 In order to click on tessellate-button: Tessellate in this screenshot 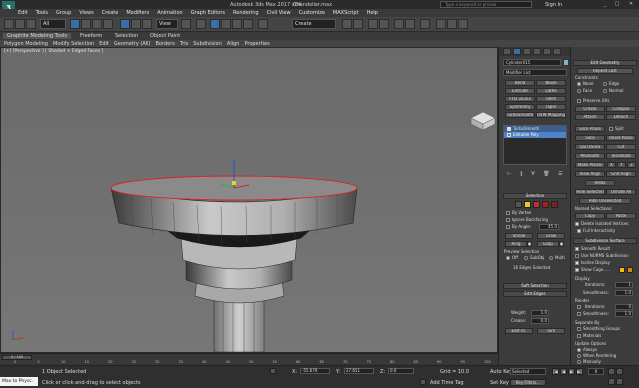, I will do `click(621, 156)`.